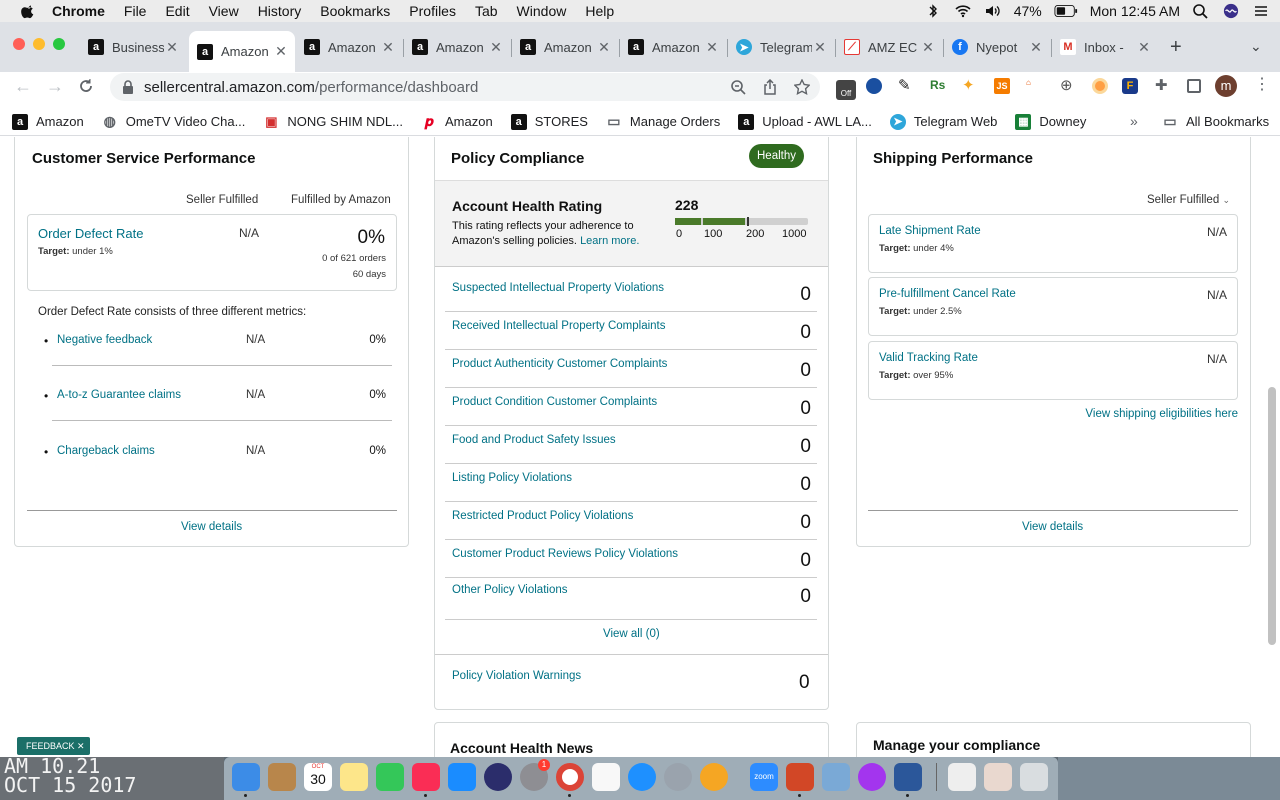 Image resolution: width=1280 pixels, height=800 pixels. What do you see at coordinates (1161, 85) in the screenshot?
I see `extensions-puzzle-icon: ✚` at bounding box center [1161, 85].